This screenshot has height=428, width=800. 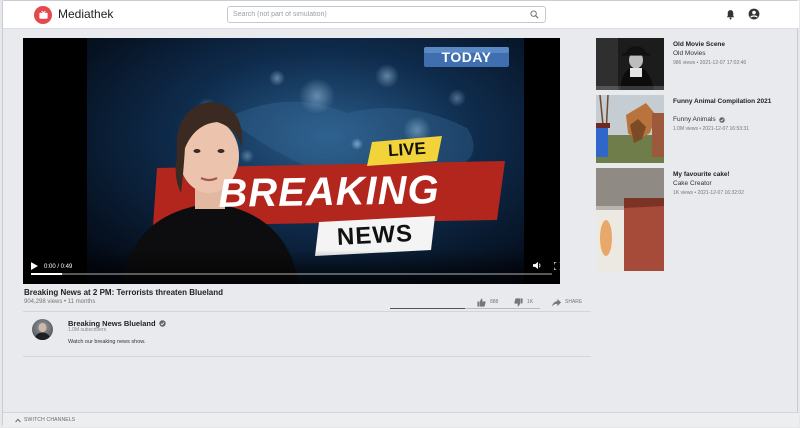 I want to click on dislike-button: 1K, so click(x=523, y=302).